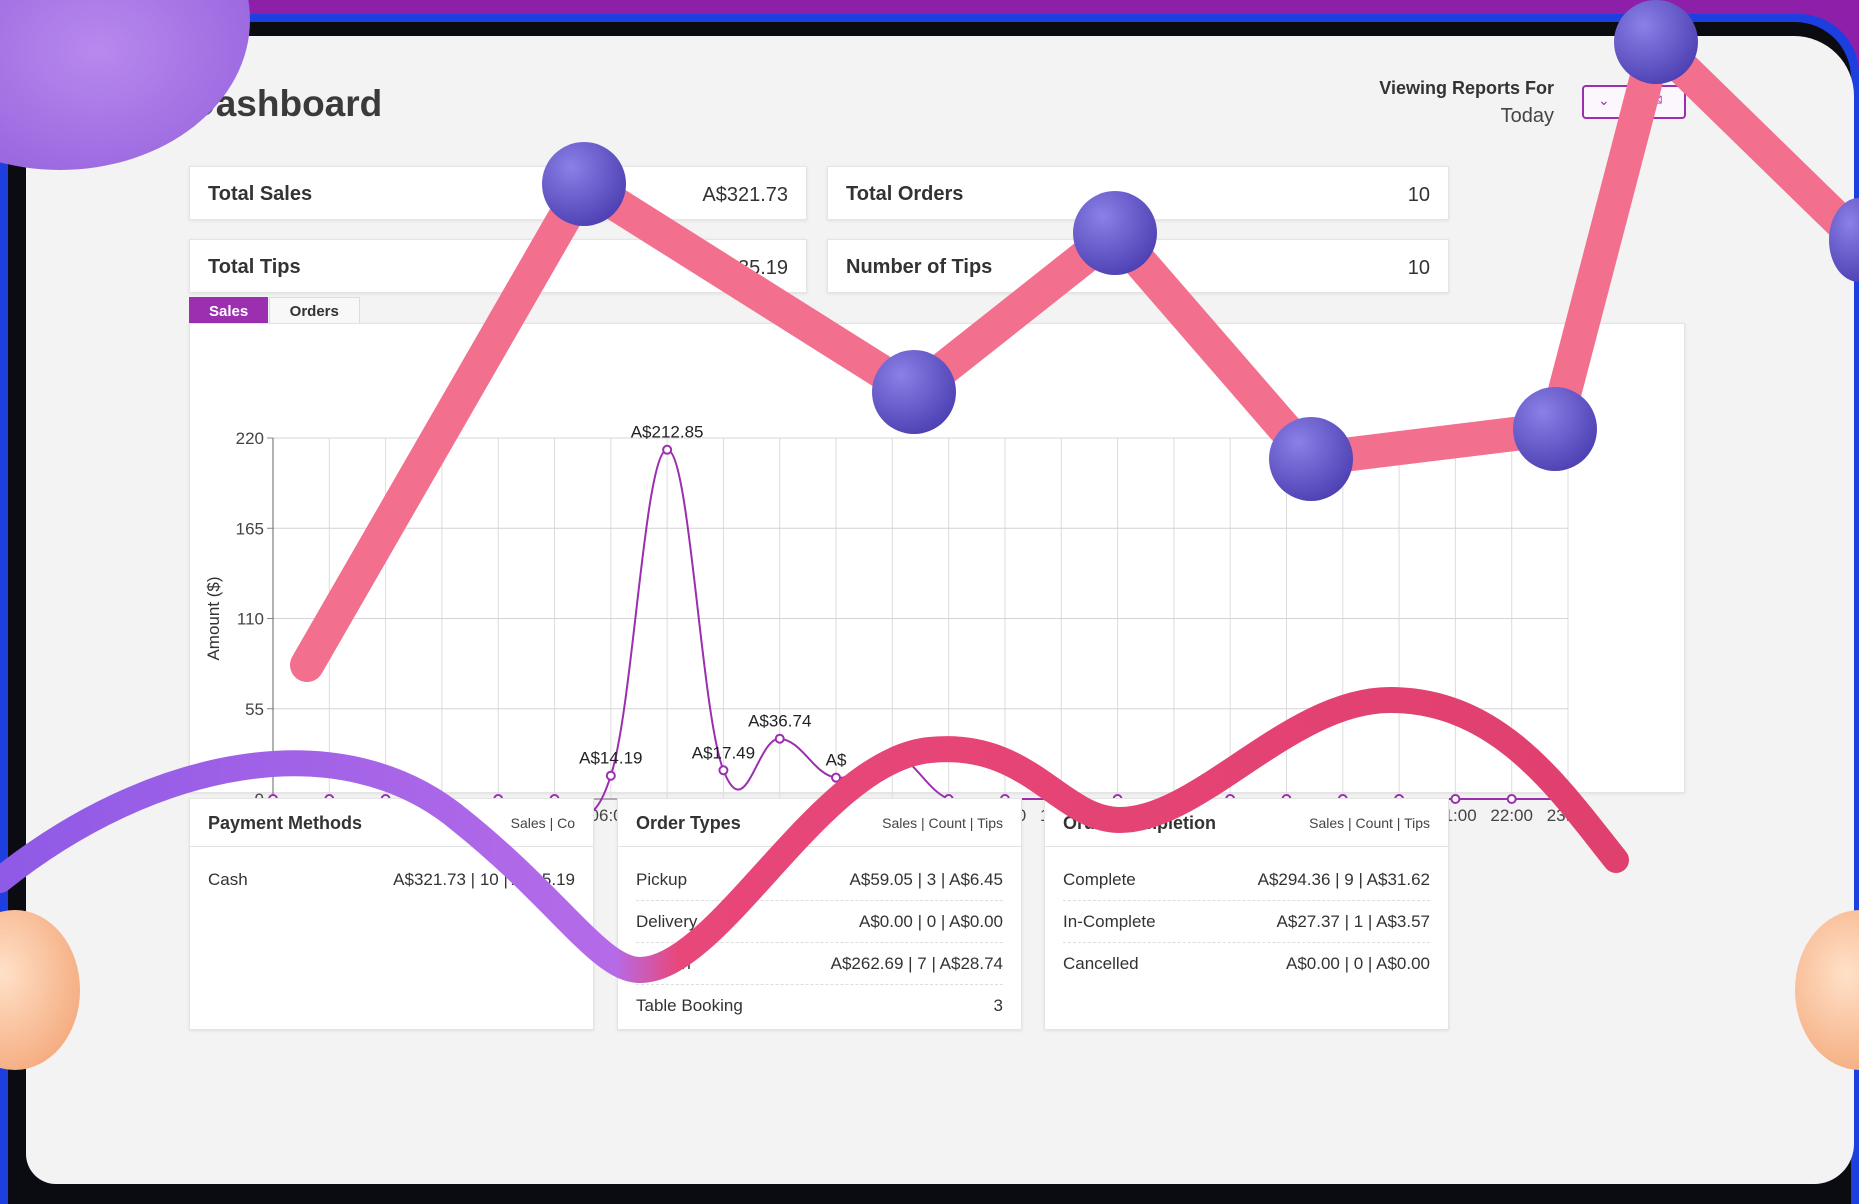  Describe the element at coordinates (254, 709) in the screenshot. I see `y-tick-label: 55` at that location.